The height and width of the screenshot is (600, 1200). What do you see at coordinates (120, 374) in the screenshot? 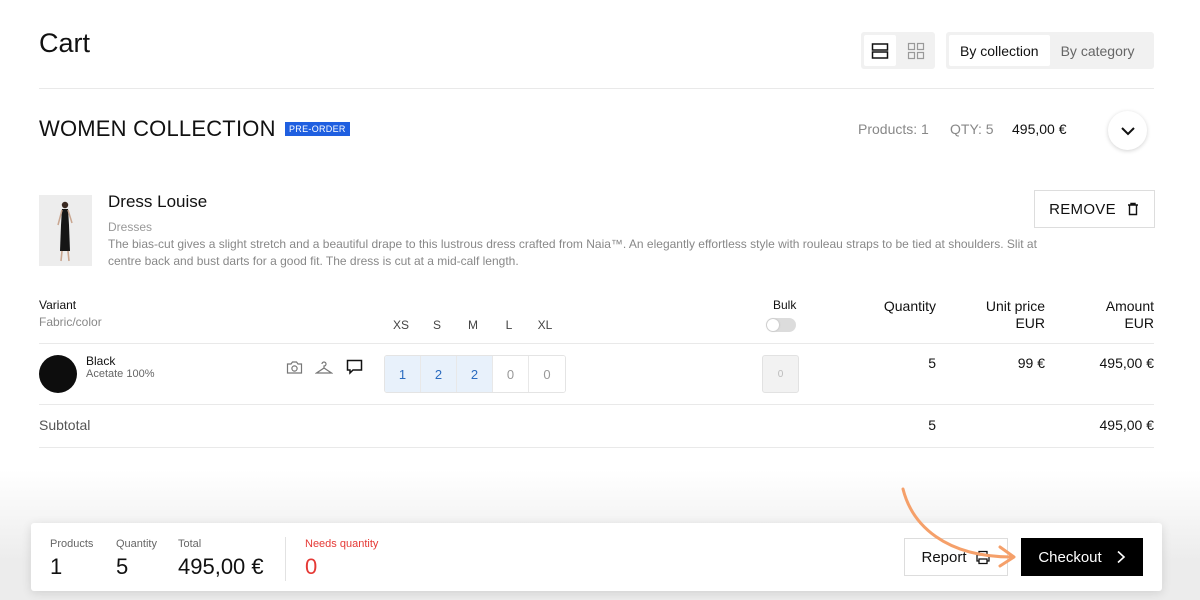
I see `variant-fabric: Acetate 100%` at bounding box center [120, 374].